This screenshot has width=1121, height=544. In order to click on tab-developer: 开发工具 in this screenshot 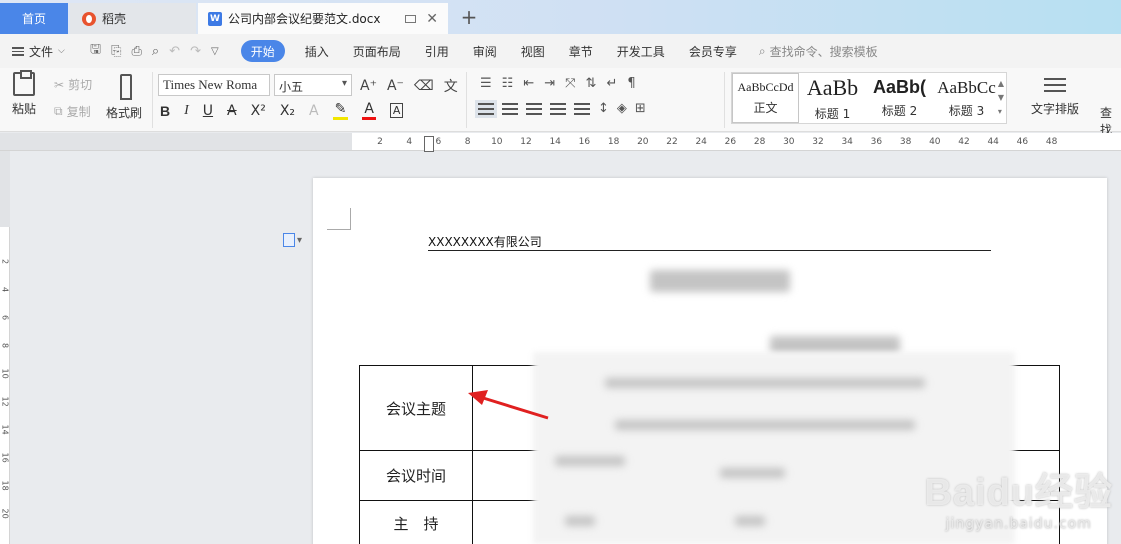, I will do `click(641, 51)`.